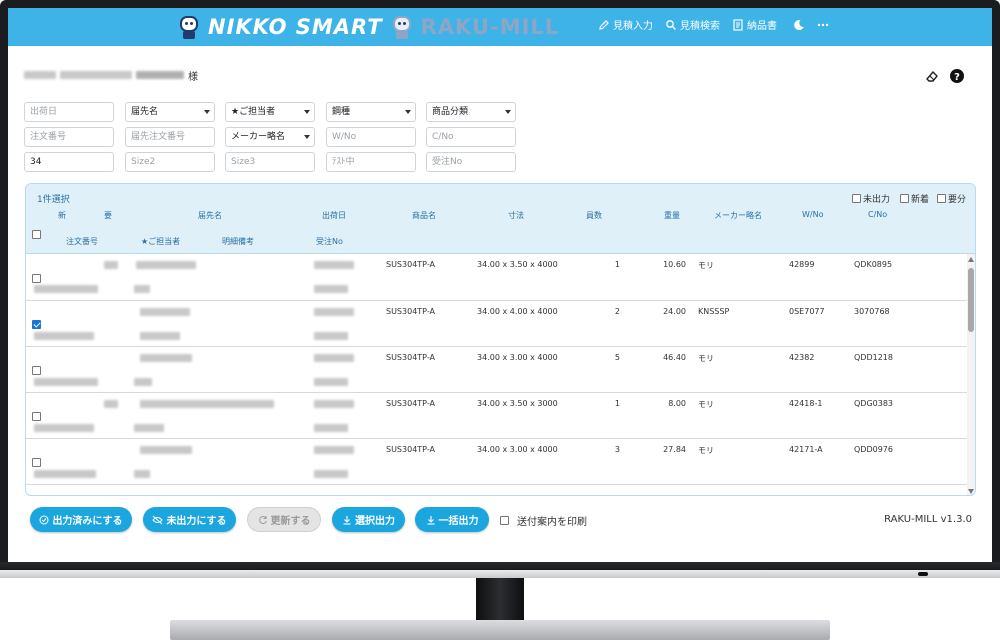 This screenshot has height=644, width=1000. Describe the element at coordinates (807, 311) in the screenshot. I see `cell-w-no: 0SE7077` at that location.